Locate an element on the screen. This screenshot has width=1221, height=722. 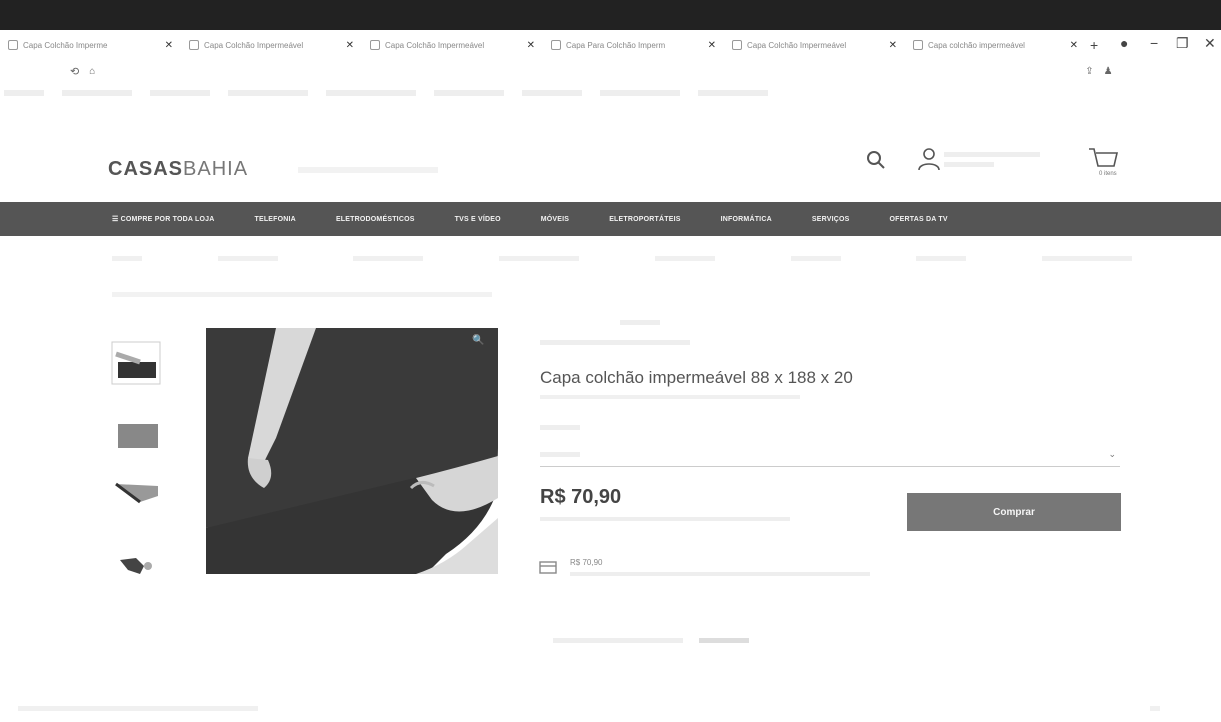
close-window-button: ✕ is located at coordinates (1210, 43).